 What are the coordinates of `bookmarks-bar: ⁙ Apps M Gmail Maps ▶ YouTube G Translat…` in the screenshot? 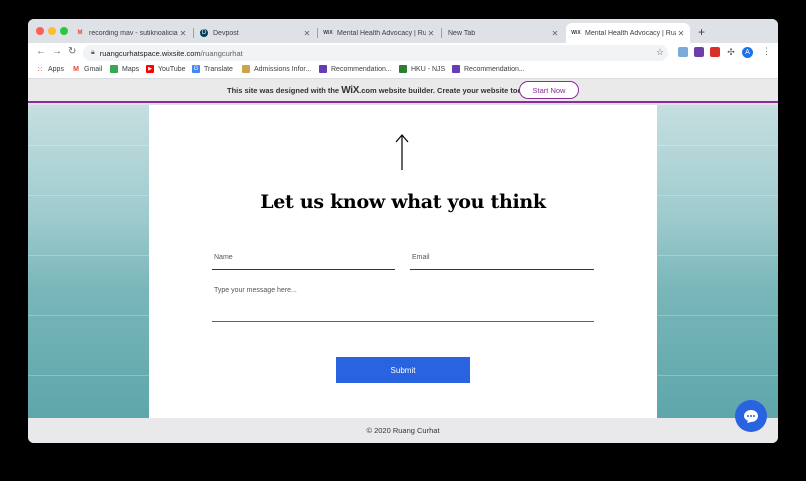 It's located at (403, 71).